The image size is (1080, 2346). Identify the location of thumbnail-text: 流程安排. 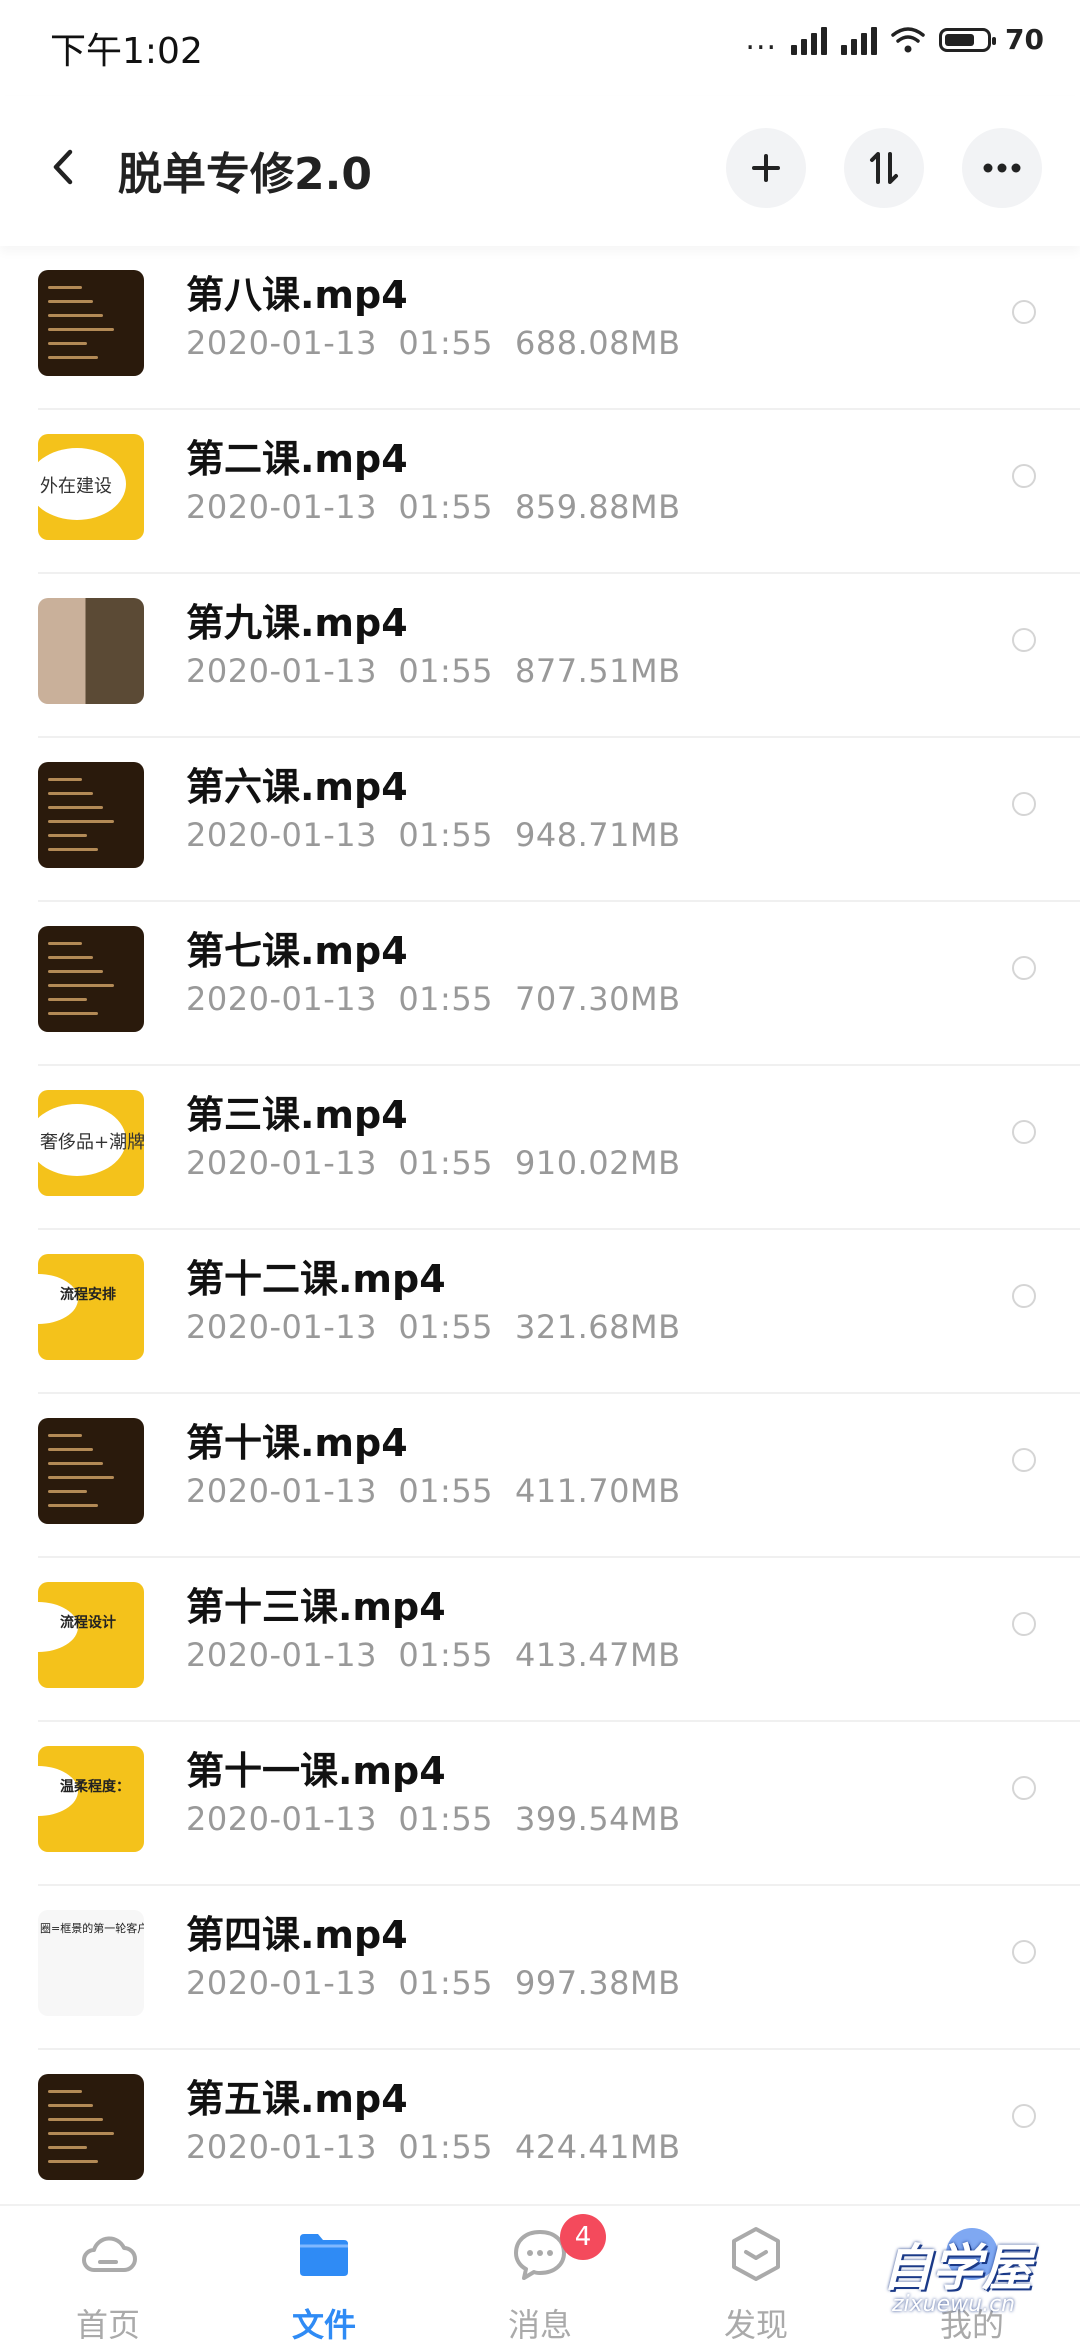
(88, 1295).